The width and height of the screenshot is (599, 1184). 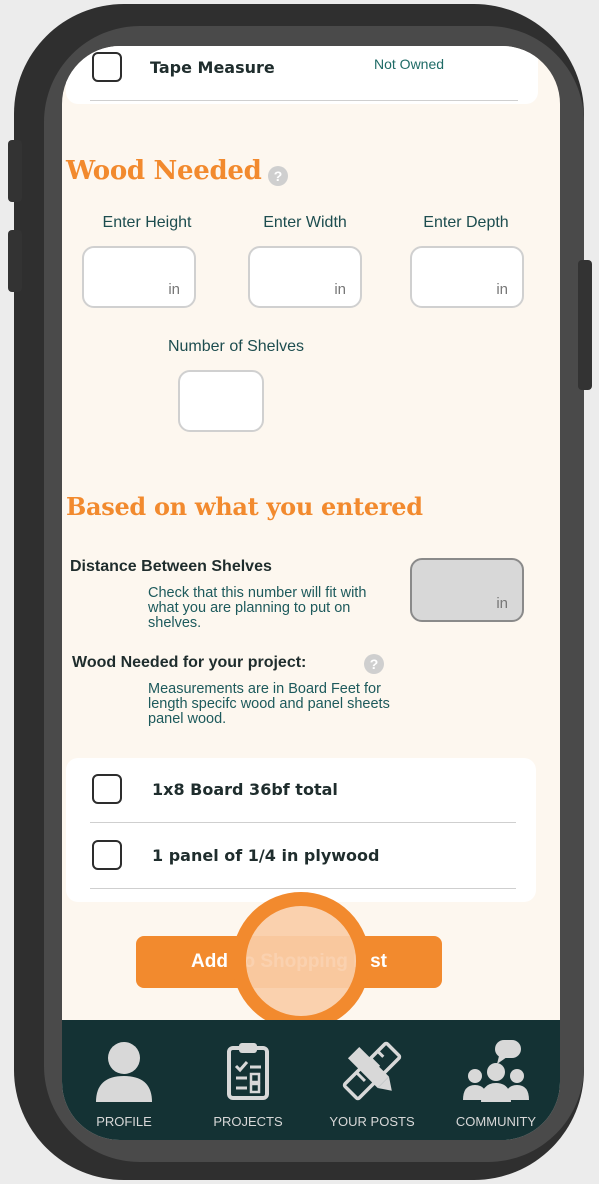 I want to click on bottom-nav: PROFILE PROJECTS YOUR POSTS COMMUNITY, so click(x=311, y=1080).